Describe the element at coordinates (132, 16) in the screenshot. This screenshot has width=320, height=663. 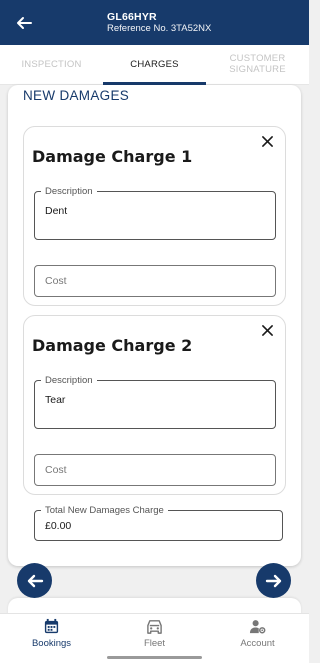
I see `vehicle-registration: GL66HYR` at that location.